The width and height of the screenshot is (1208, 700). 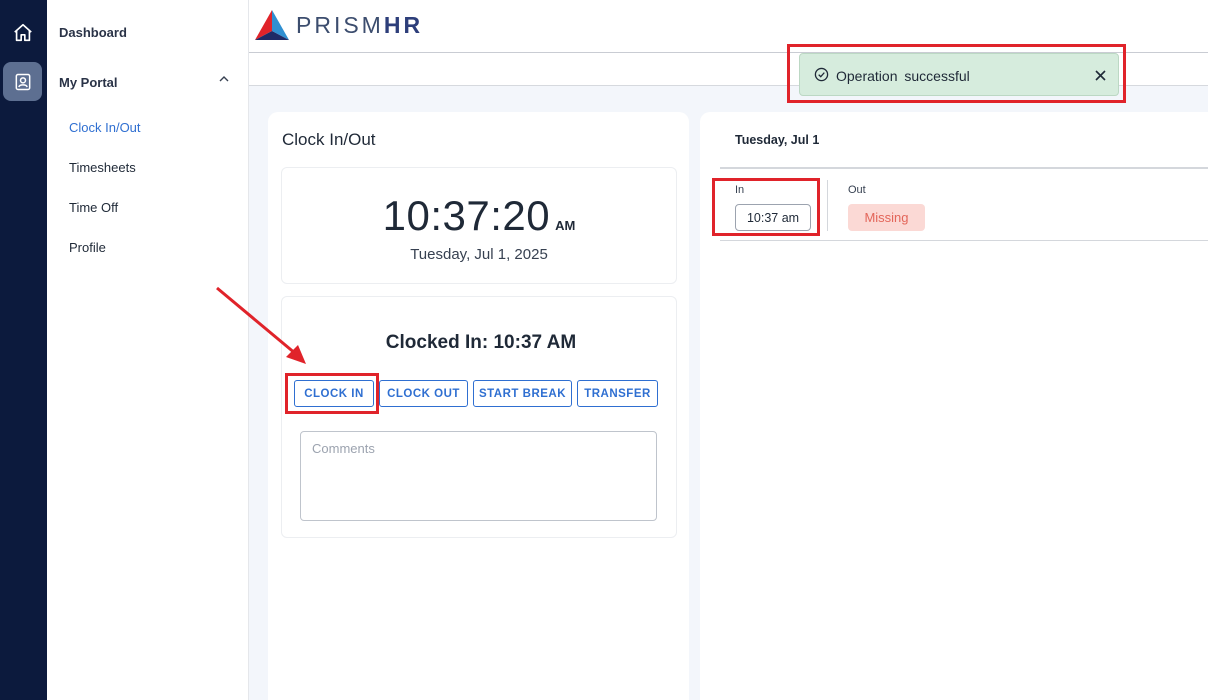 I want to click on live-clock-panel: 10:37:20 AM Tuesday, Jul 1, 2025, so click(x=479, y=225).